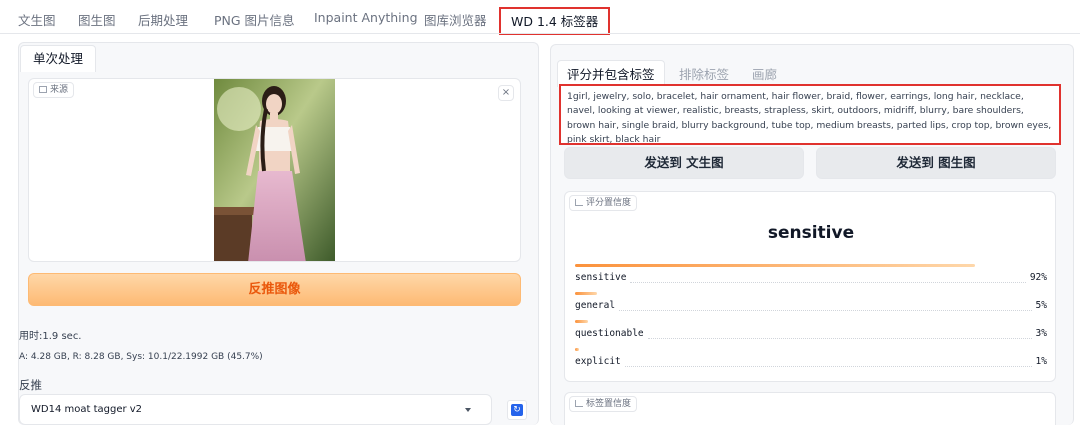 The image size is (1080, 425). I want to click on interrogator-label: 反推, so click(30, 385).